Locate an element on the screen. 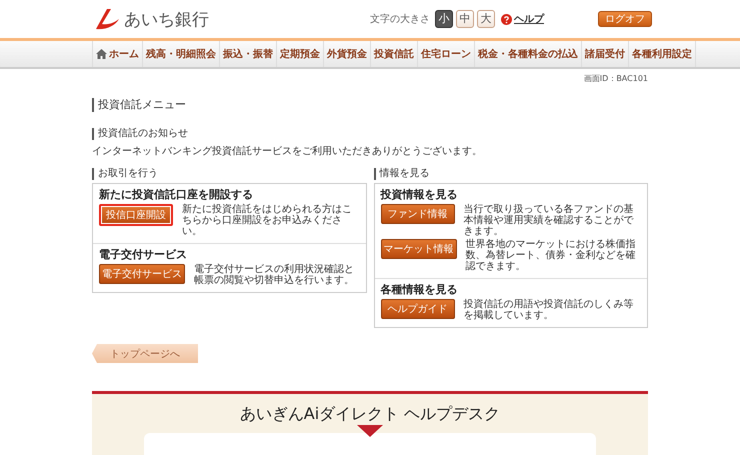 The width and height of the screenshot is (740, 455). font-size-button: 大 is located at coordinates (486, 19).